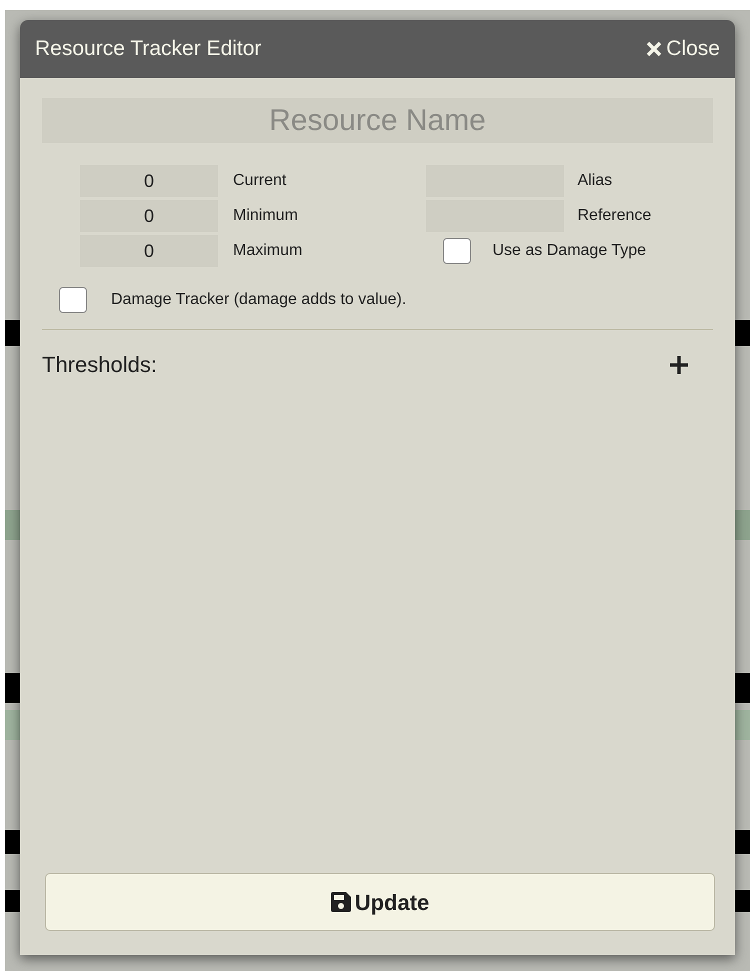  Describe the element at coordinates (259, 181) in the screenshot. I see `field-label: Current` at that location.